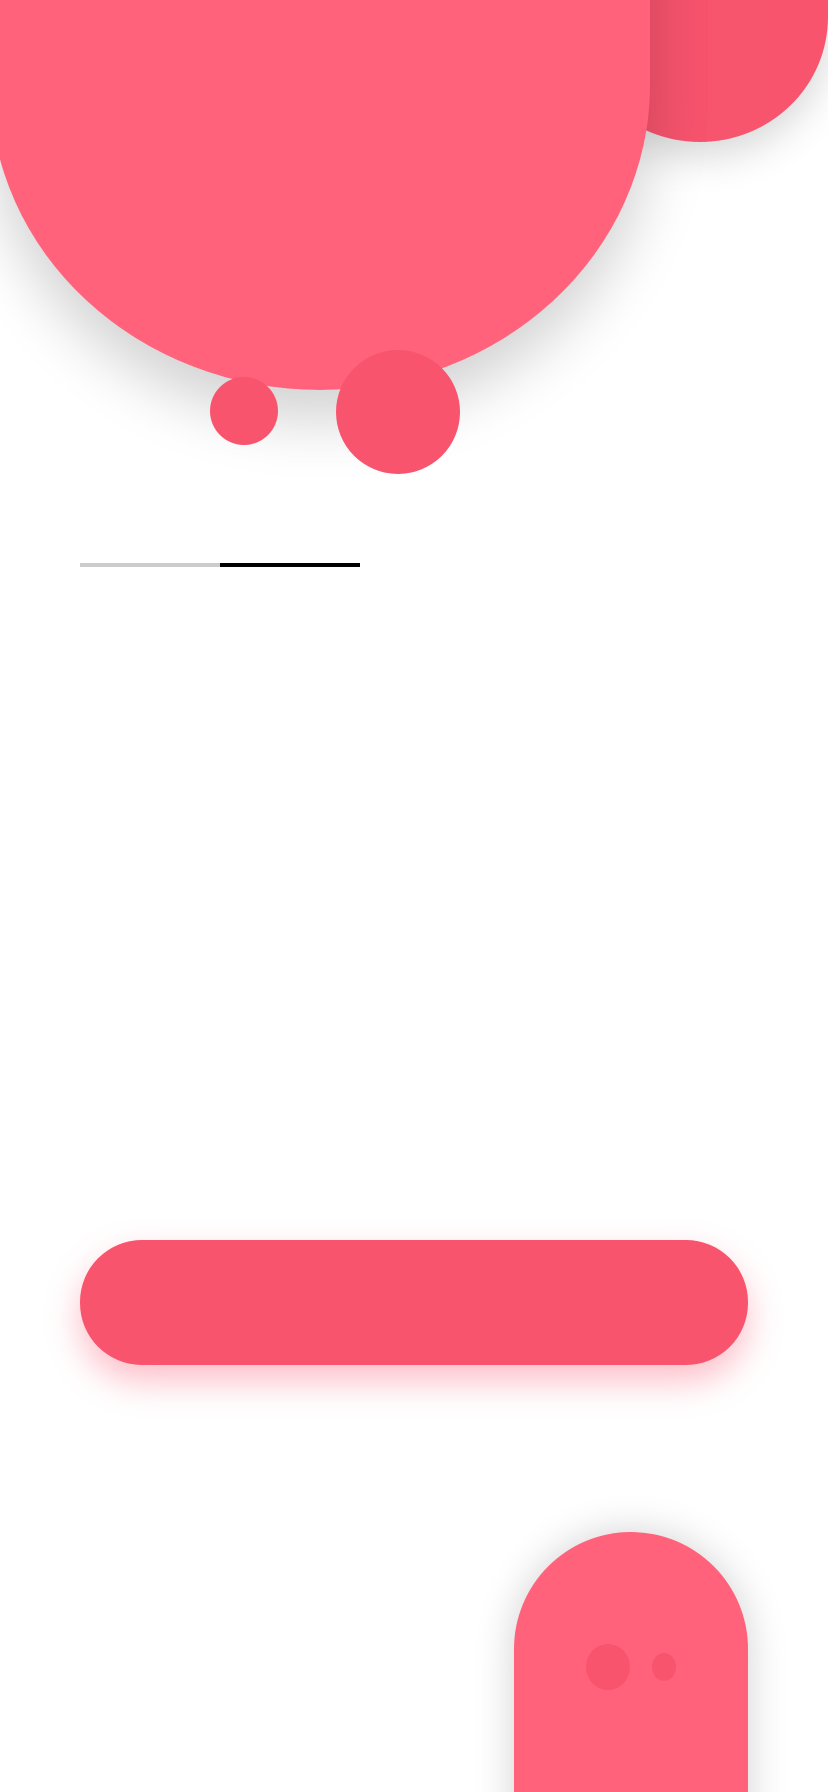 Image resolution: width=828 pixels, height=1792 pixels. I want to click on page-indicator, so click(220, 565).